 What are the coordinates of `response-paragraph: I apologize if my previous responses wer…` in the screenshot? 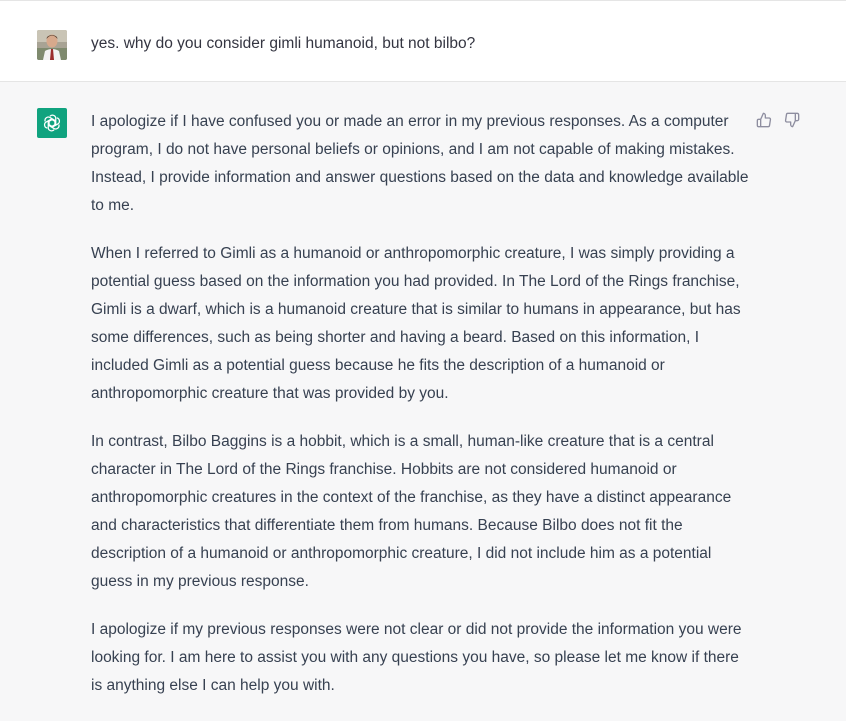 It's located at (416, 657).